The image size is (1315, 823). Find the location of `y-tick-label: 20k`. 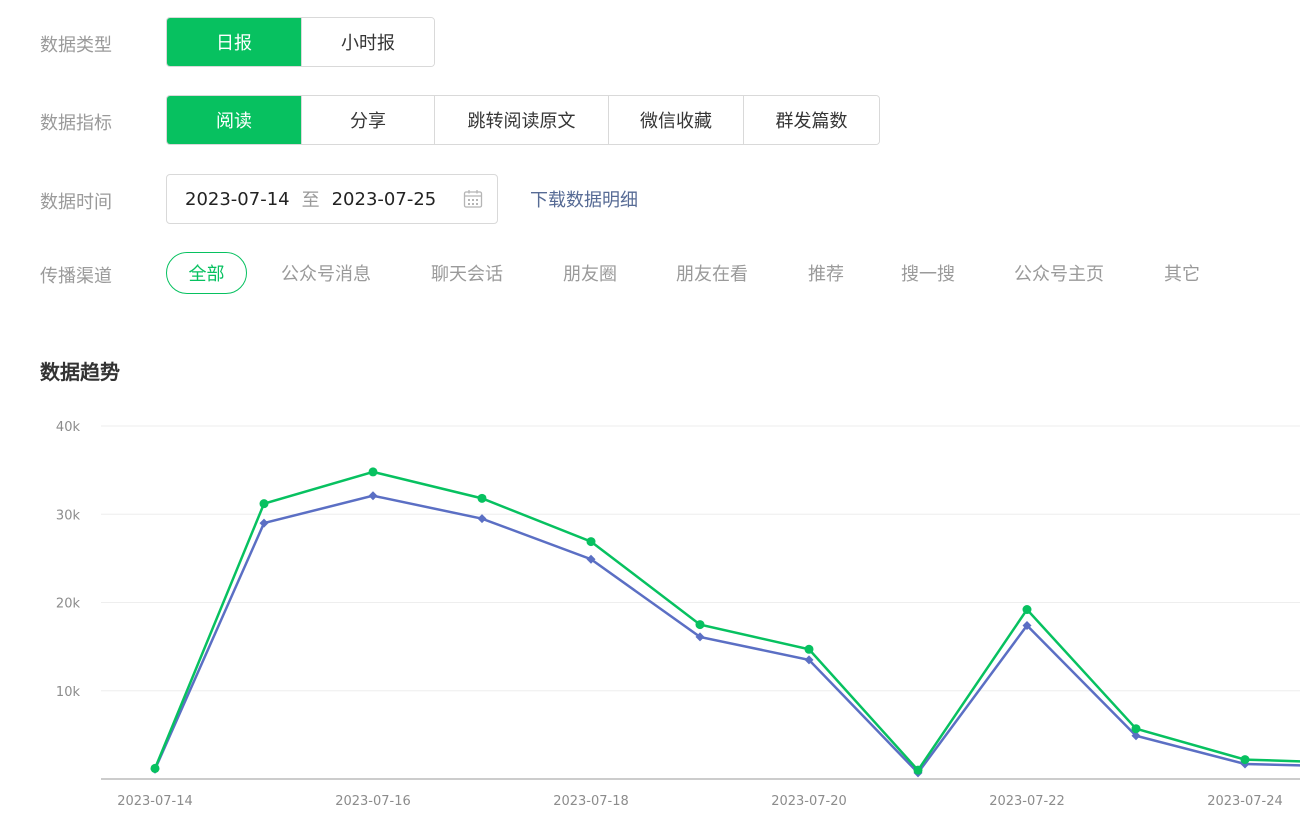

y-tick-label: 20k is located at coordinates (68, 604).